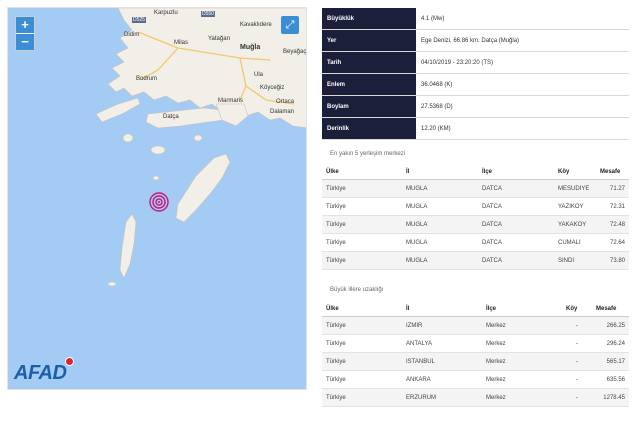 The height and width of the screenshot is (424, 640). Describe the element at coordinates (181, 43) in the screenshot. I see `map-label-milas: Milas` at that location.